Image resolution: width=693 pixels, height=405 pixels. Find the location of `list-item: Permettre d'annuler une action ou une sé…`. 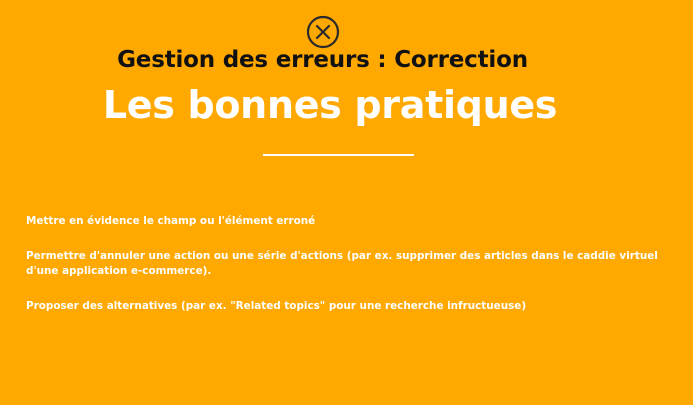

list-item: Permettre d'annuler une action ou une sé… is located at coordinates (342, 263).